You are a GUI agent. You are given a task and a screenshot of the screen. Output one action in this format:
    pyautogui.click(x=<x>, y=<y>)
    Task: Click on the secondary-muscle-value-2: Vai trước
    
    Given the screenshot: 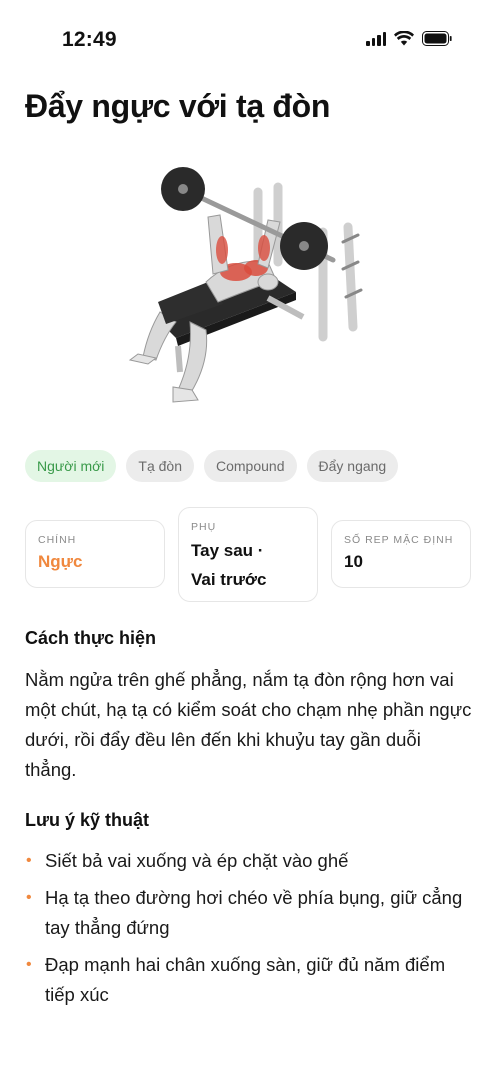 What is the action you would take?
    pyautogui.click(x=229, y=579)
    